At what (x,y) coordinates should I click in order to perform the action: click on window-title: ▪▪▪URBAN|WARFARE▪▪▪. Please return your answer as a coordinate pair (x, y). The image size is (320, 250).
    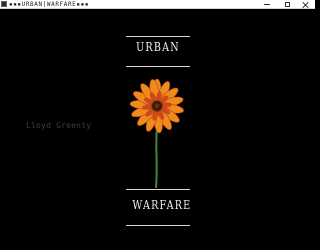
    Looking at the image, I should click on (49, 4).